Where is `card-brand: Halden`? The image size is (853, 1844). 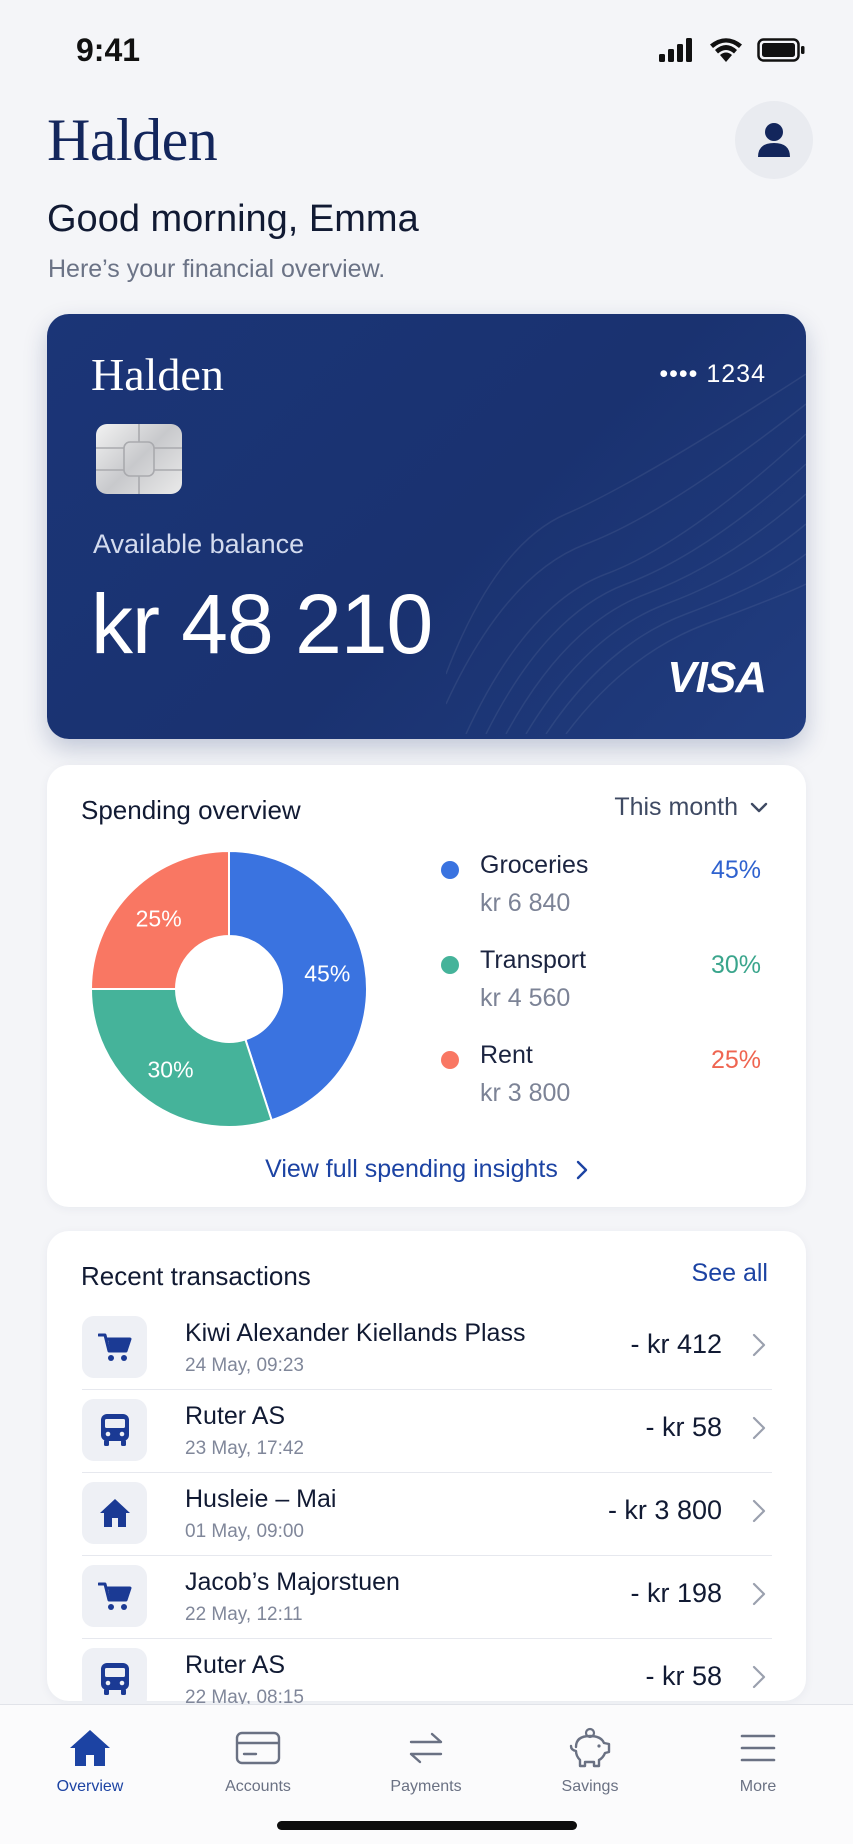
card-brand: Halden is located at coordinates (157, 374).